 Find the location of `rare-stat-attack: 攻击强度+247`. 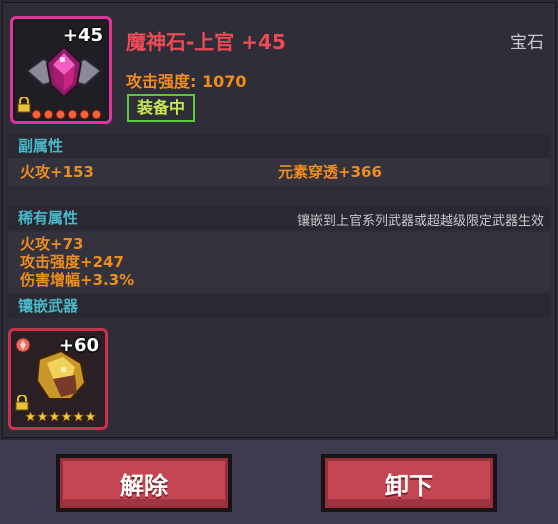

rare-stat-attack: 攻击强度+247 is located at coordinates (72, 262).